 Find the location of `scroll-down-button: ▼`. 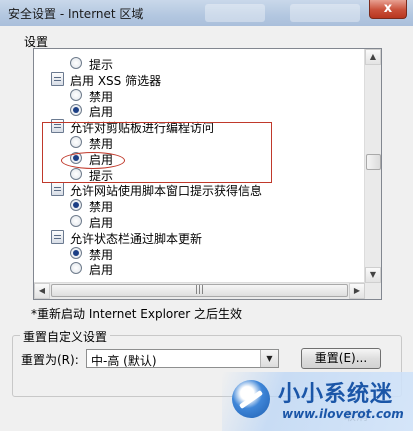

scroll-down-button: ▼ is located at coordinates (373, 275).